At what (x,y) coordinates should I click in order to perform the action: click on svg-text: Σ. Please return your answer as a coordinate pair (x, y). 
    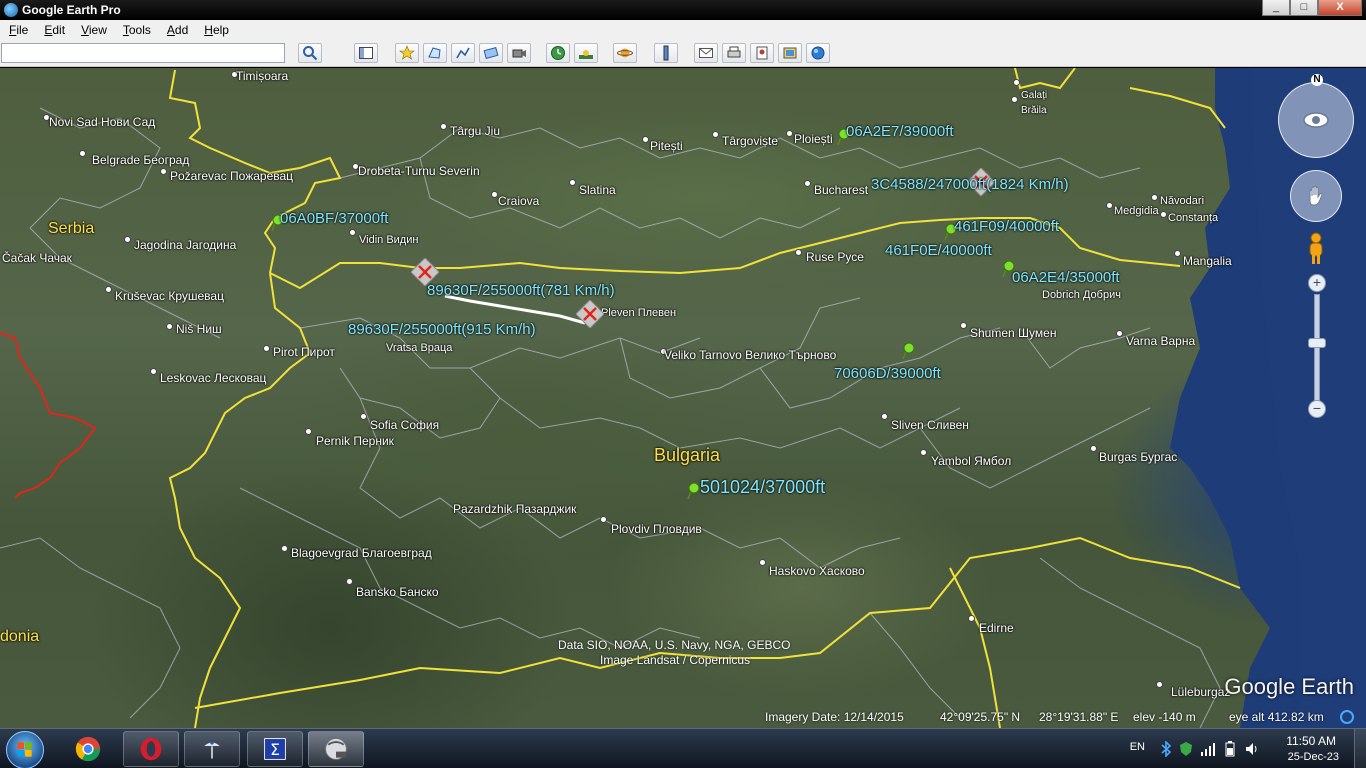
    Looking at the image, I should click on (275, 750).